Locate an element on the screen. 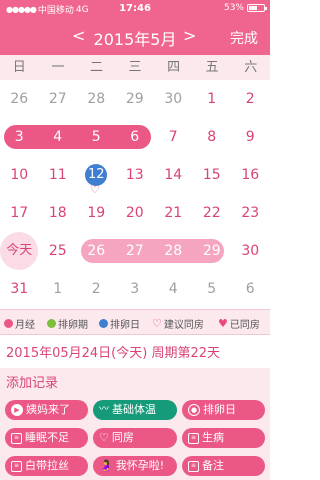 The height and width of the screenshot is (480, 320). week-row: 17 18 19 20 21 22 23 is located at coordinates (135, 213).